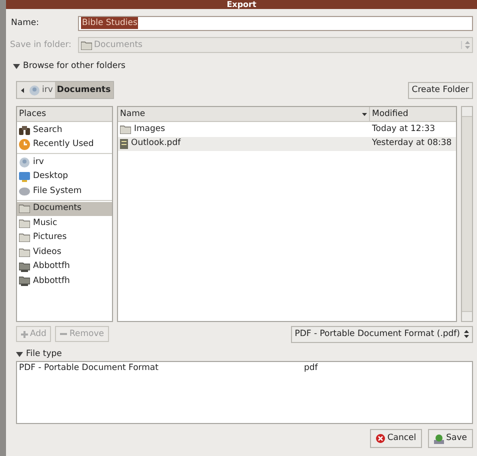 This screenshot has height=456, width=477. I want to click on scrollbar, so click(467, 214).